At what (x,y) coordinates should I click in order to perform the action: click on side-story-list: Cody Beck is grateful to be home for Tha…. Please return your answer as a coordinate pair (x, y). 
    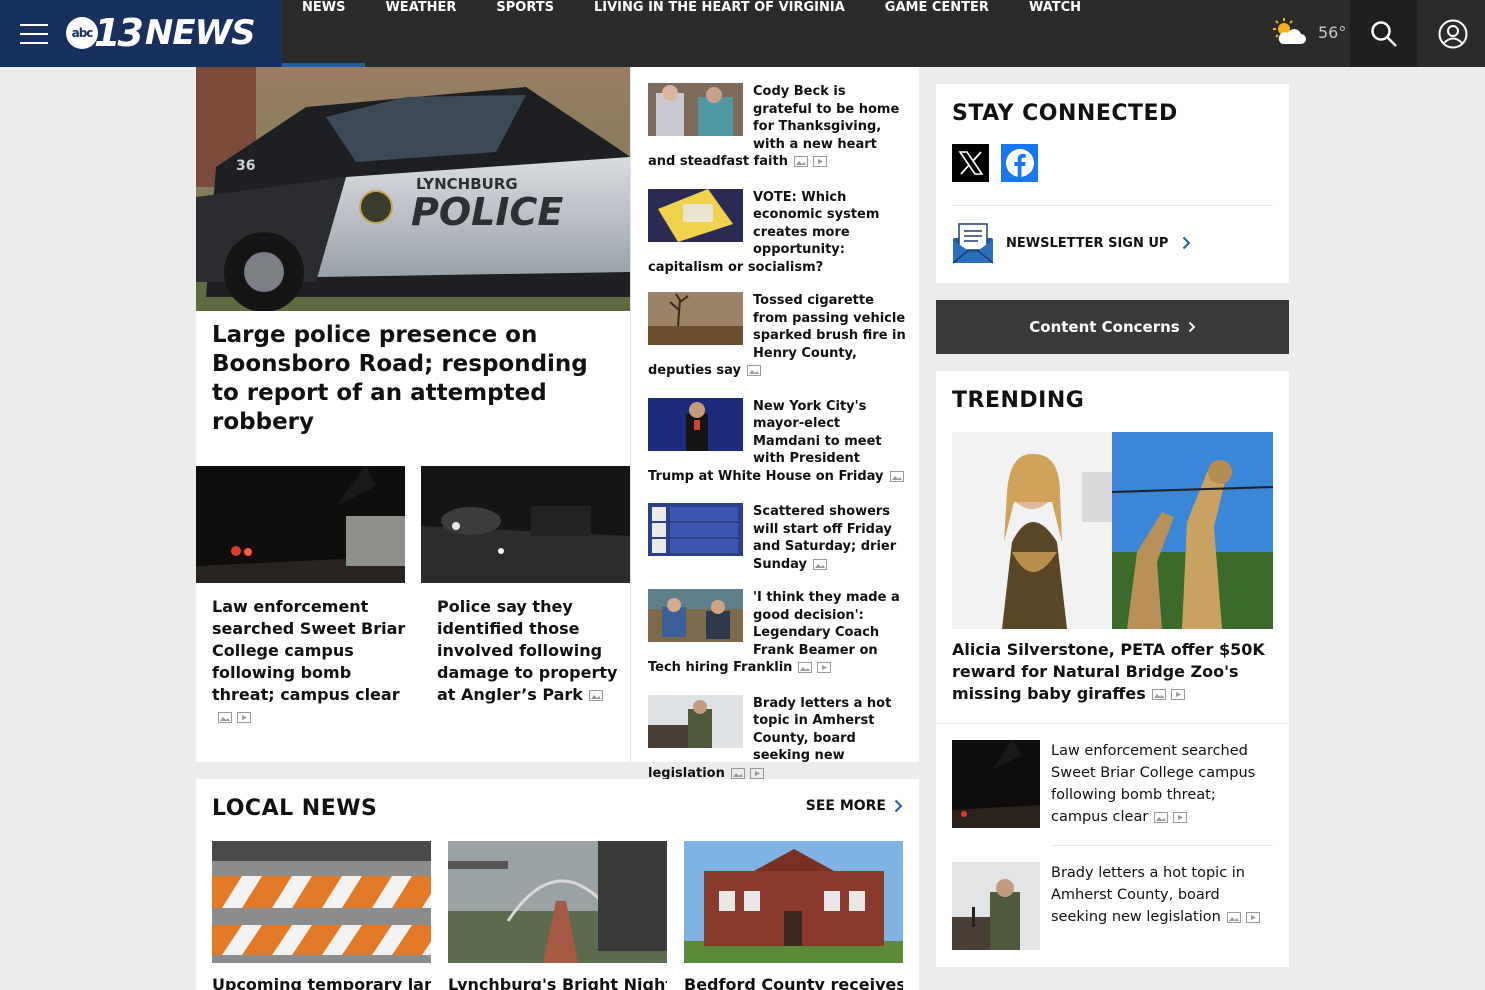
    Looking at the image, I should click on (777, 432).